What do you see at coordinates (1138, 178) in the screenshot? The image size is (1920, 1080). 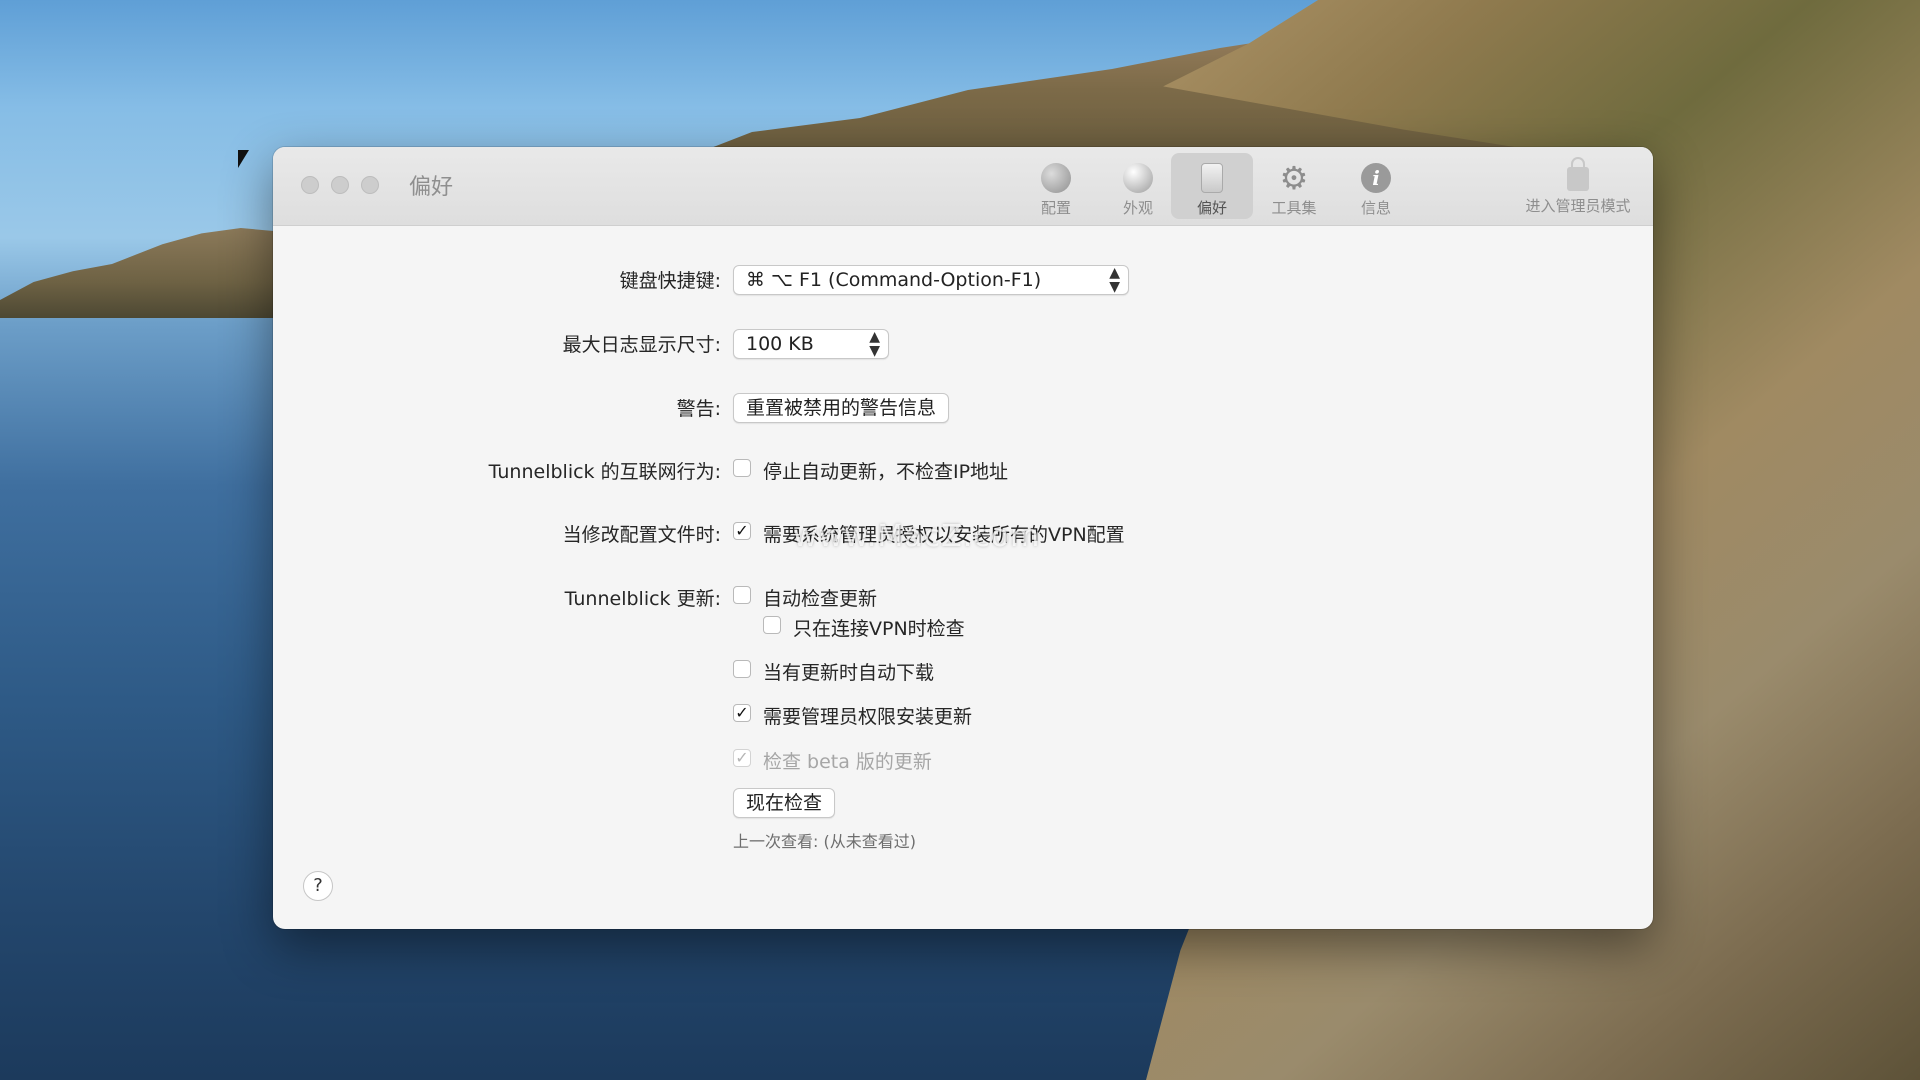 I see `sphere-icon` at bounding box center [1138, 178].